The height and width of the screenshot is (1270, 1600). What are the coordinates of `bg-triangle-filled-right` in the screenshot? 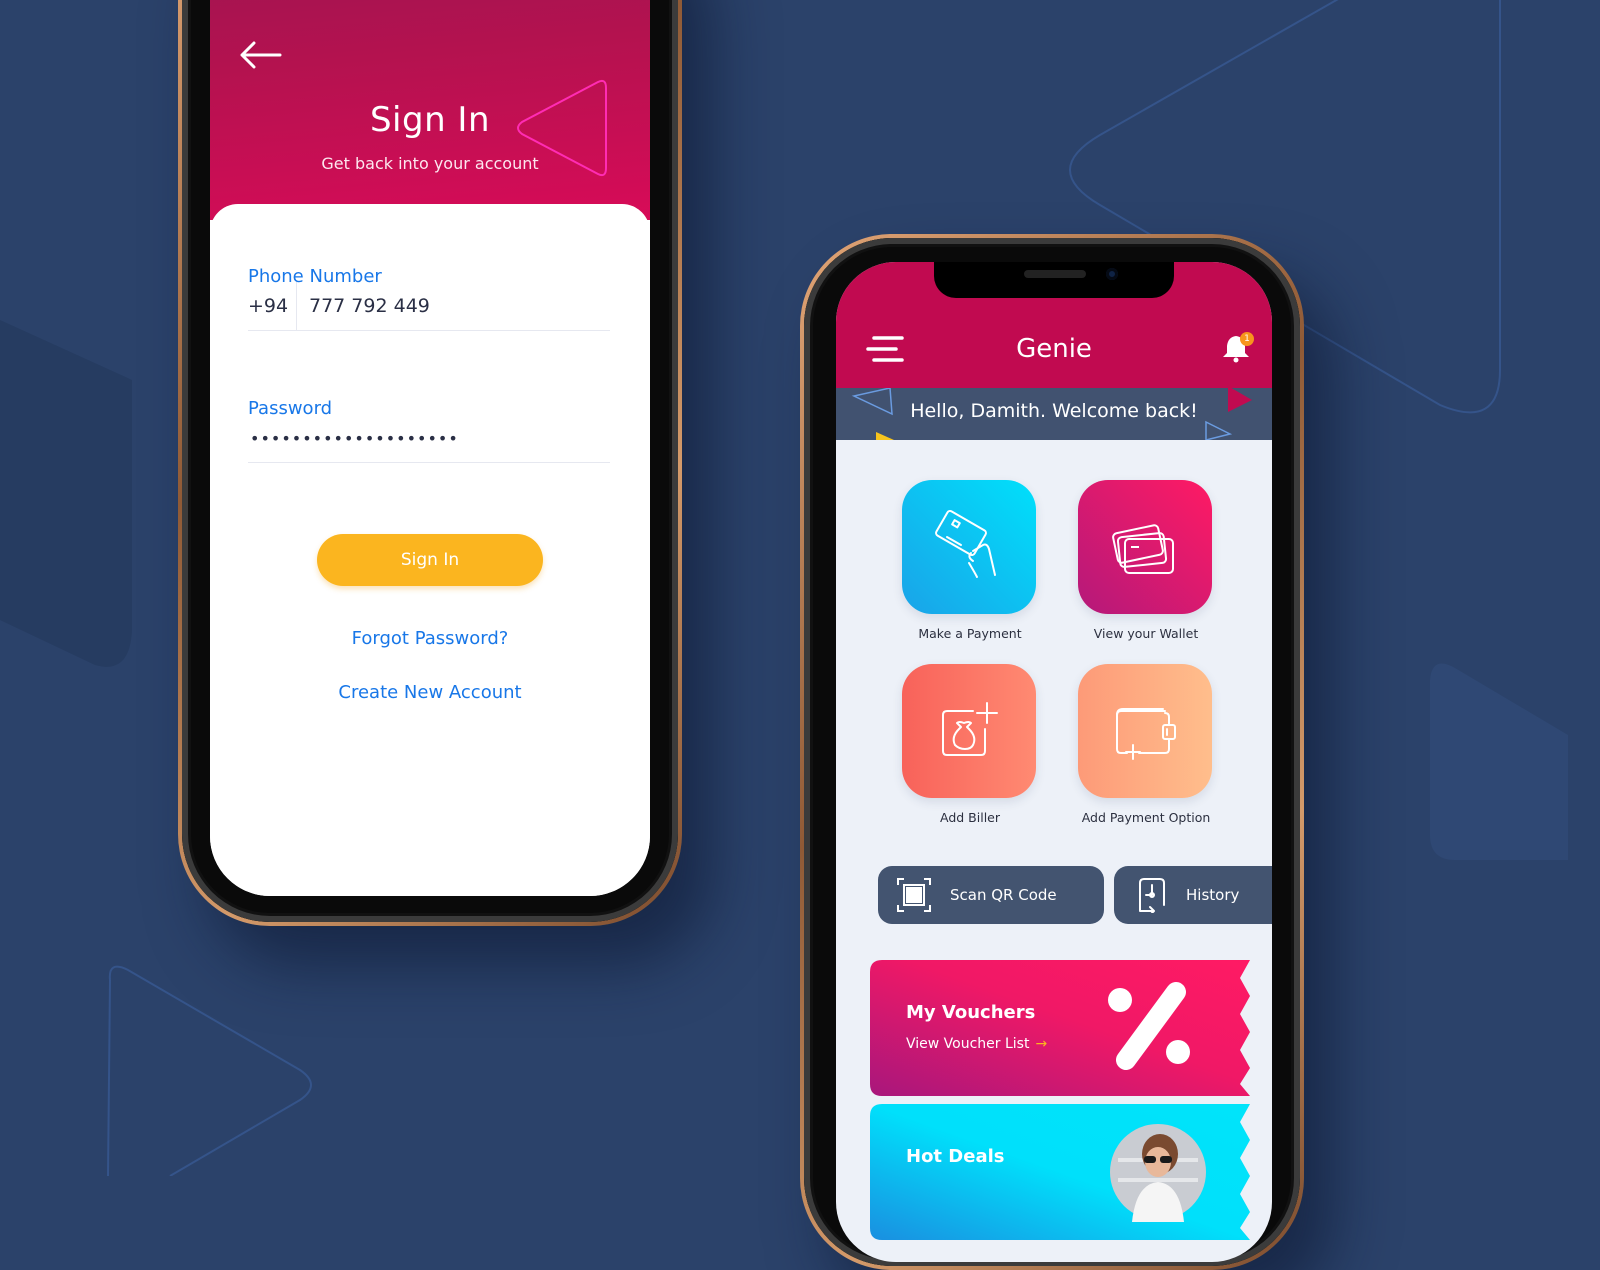 It's located at (1499, 761).